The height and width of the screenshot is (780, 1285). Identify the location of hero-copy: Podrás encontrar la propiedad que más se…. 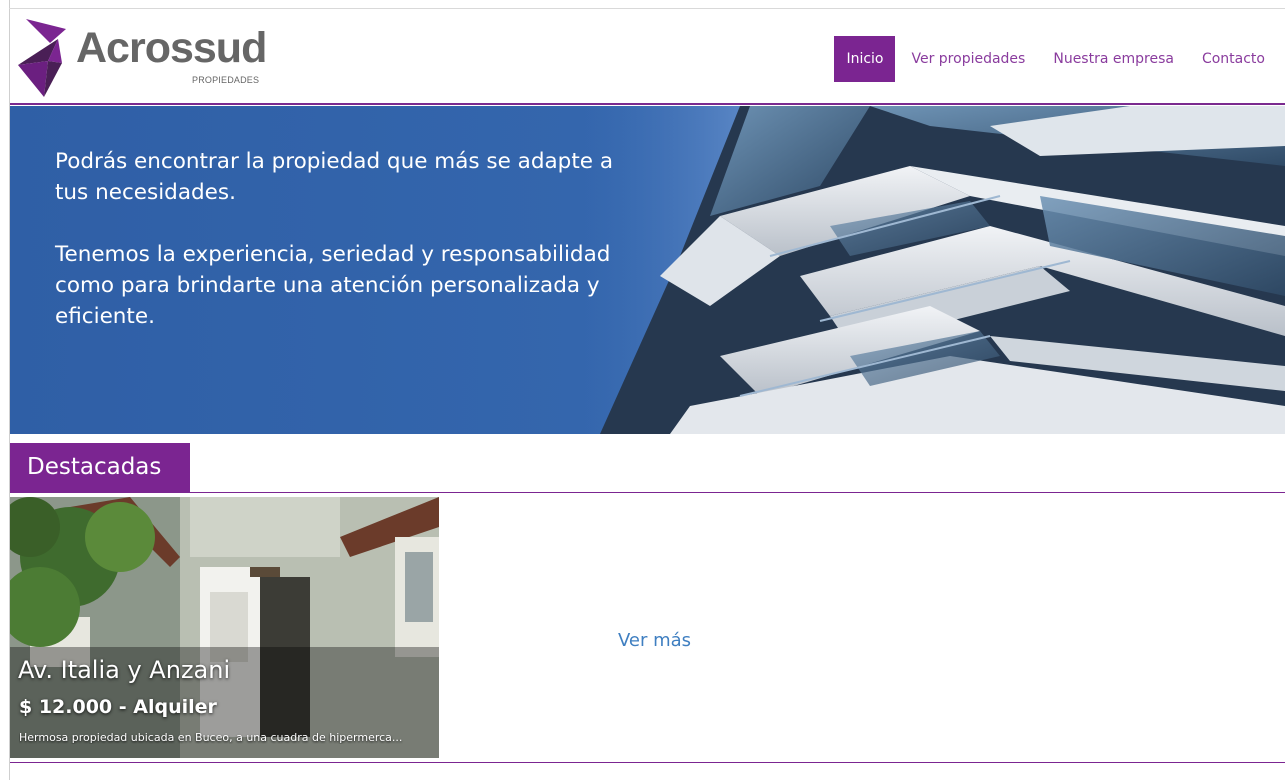
(335, 254).